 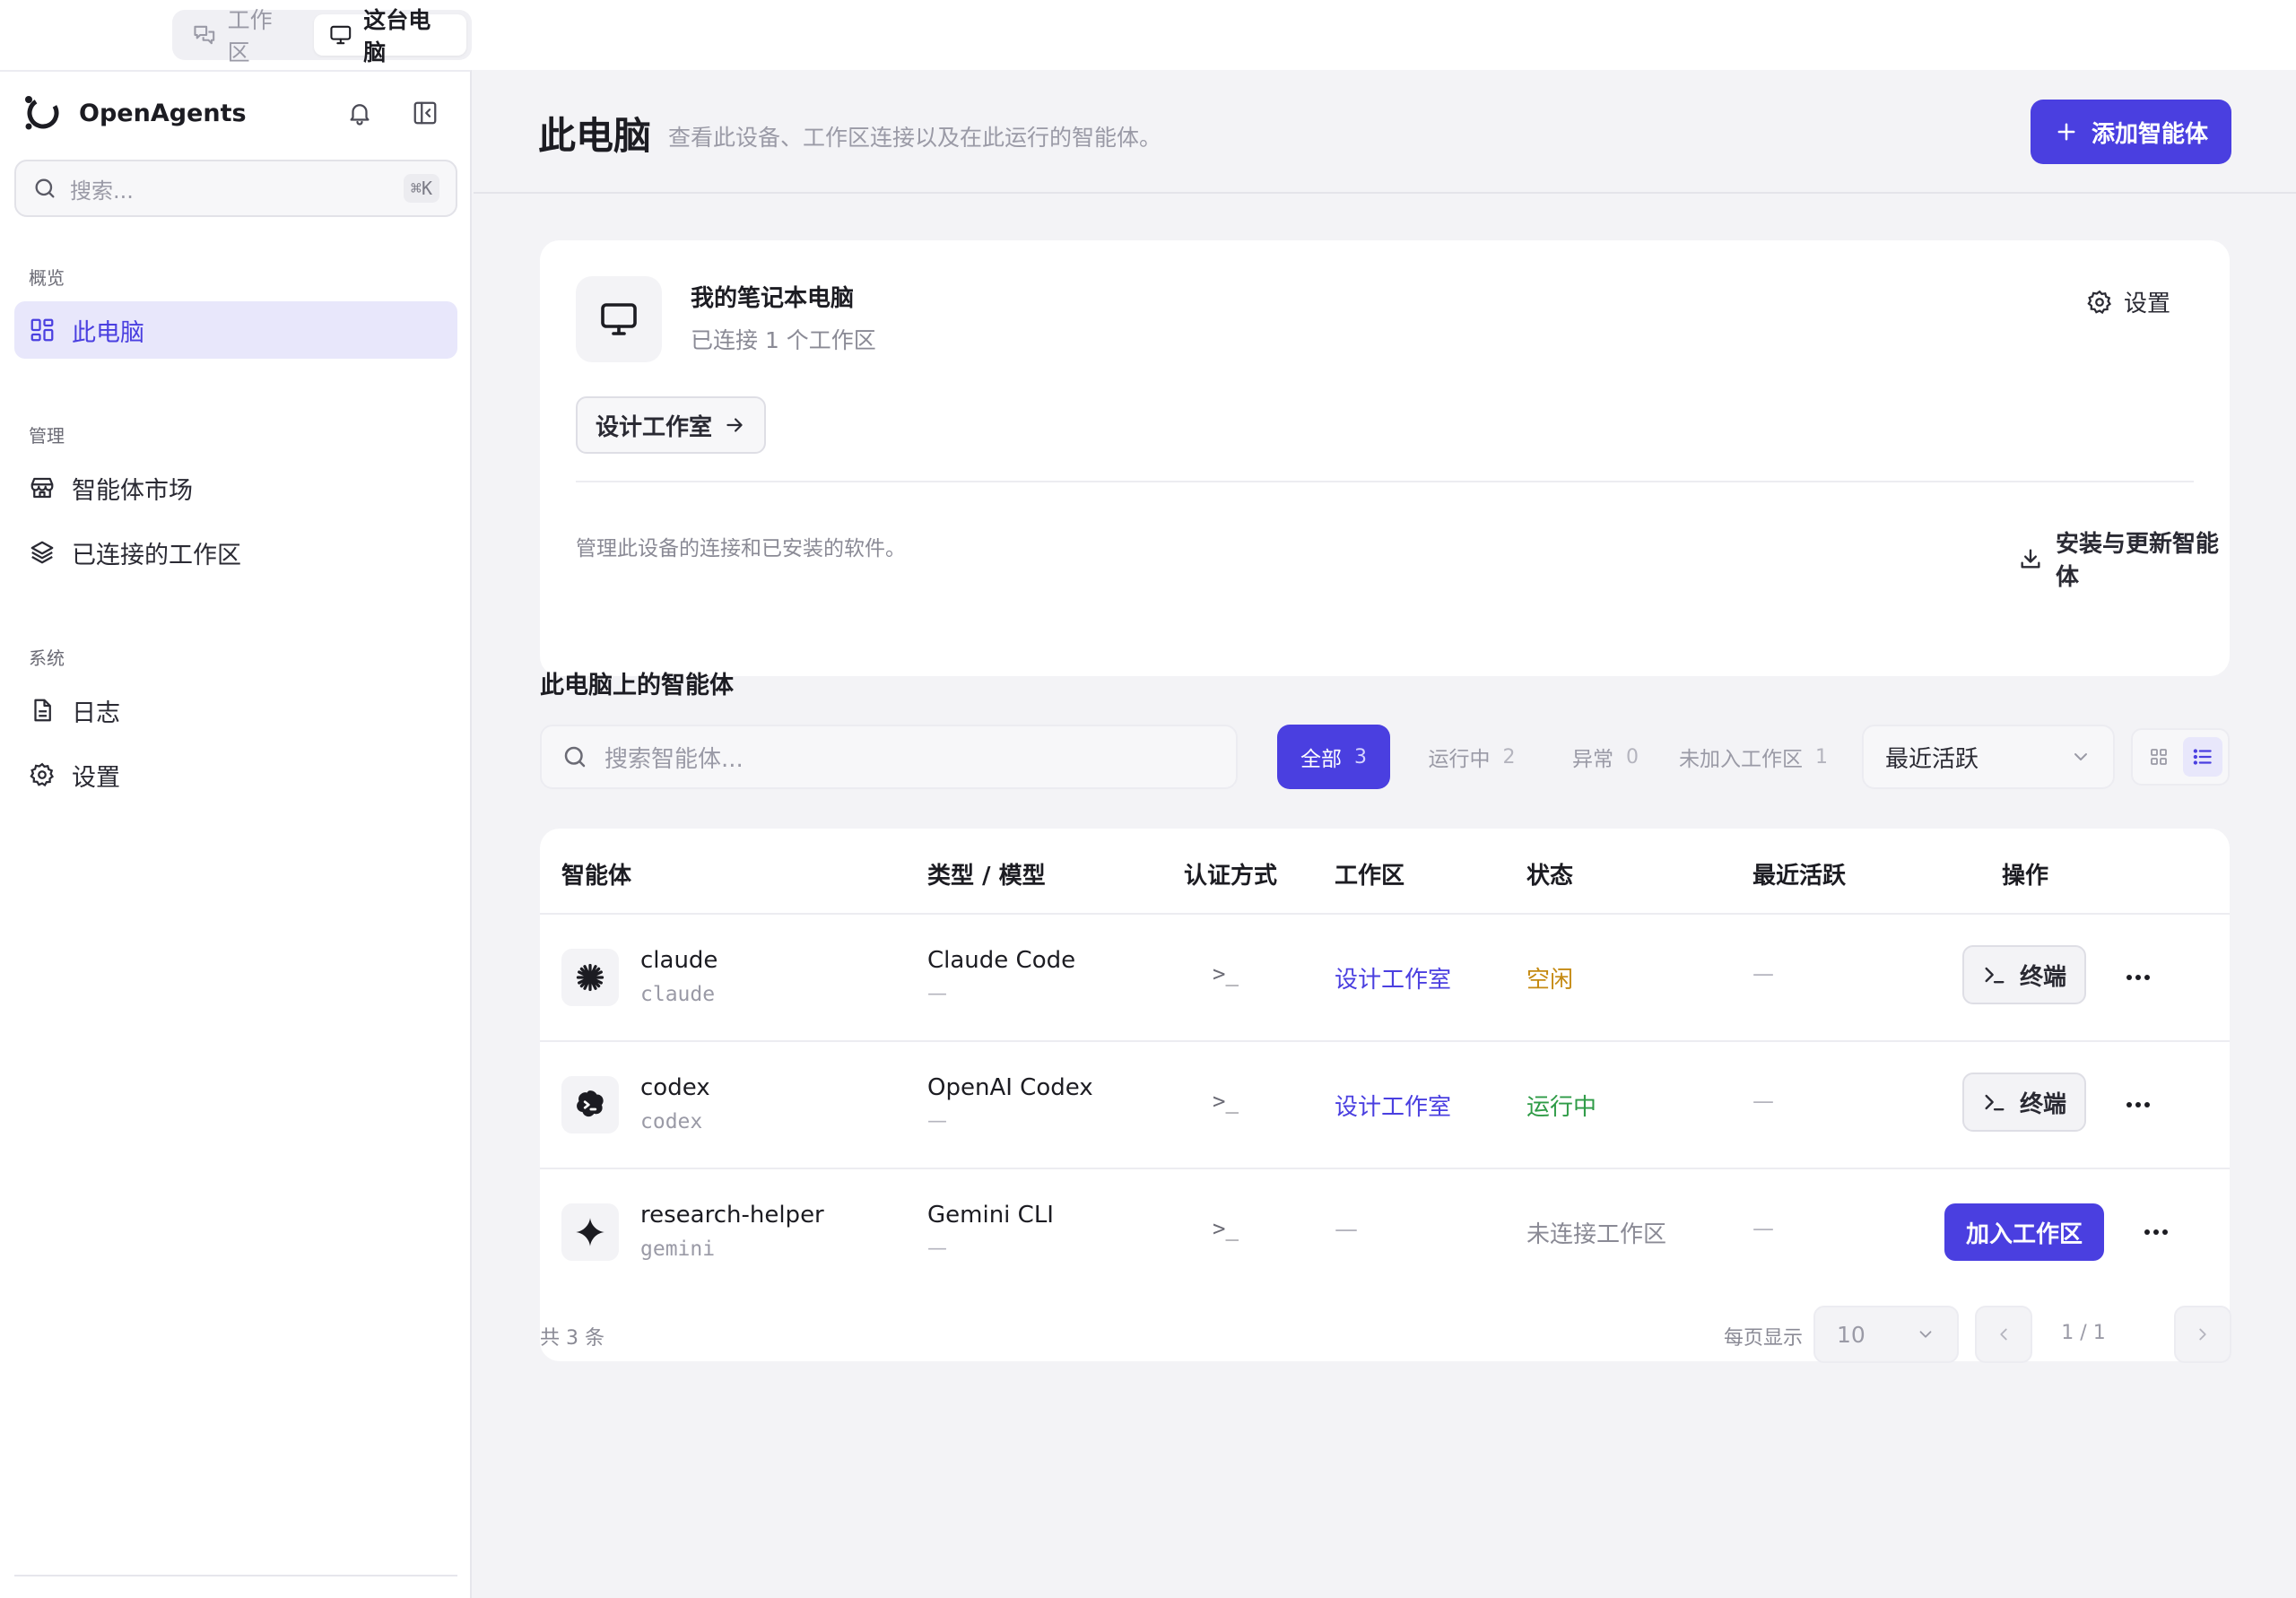 What do you see at coordinates (1001, 960) in the screenshot?
I see `agent-type: Claude Code` at bounding box center [1001, 960].